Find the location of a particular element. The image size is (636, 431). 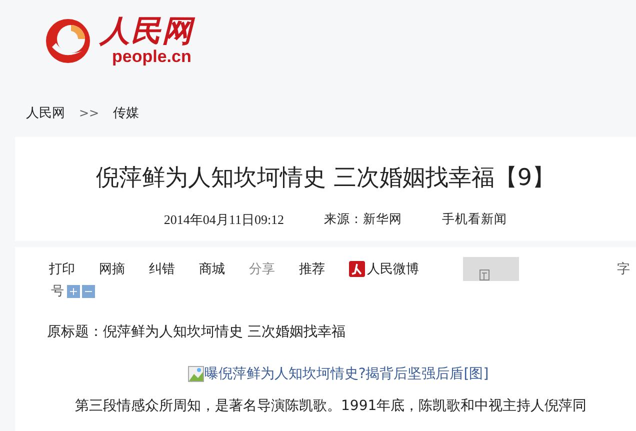

weibo-link: 人民微博 is located at coordinates (393, 269).